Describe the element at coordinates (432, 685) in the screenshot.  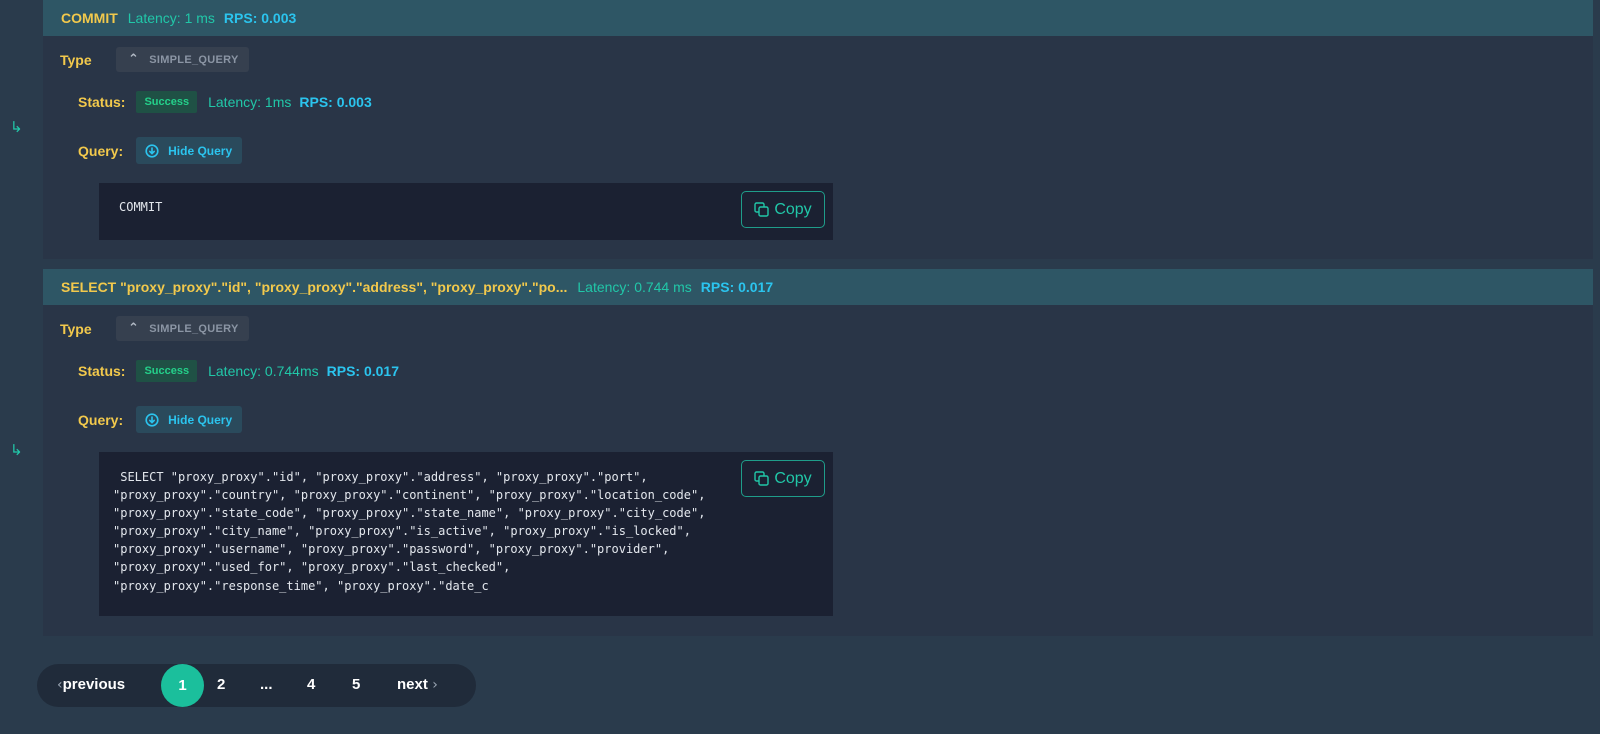
I see `chevron-right-icon: ›` at that location.